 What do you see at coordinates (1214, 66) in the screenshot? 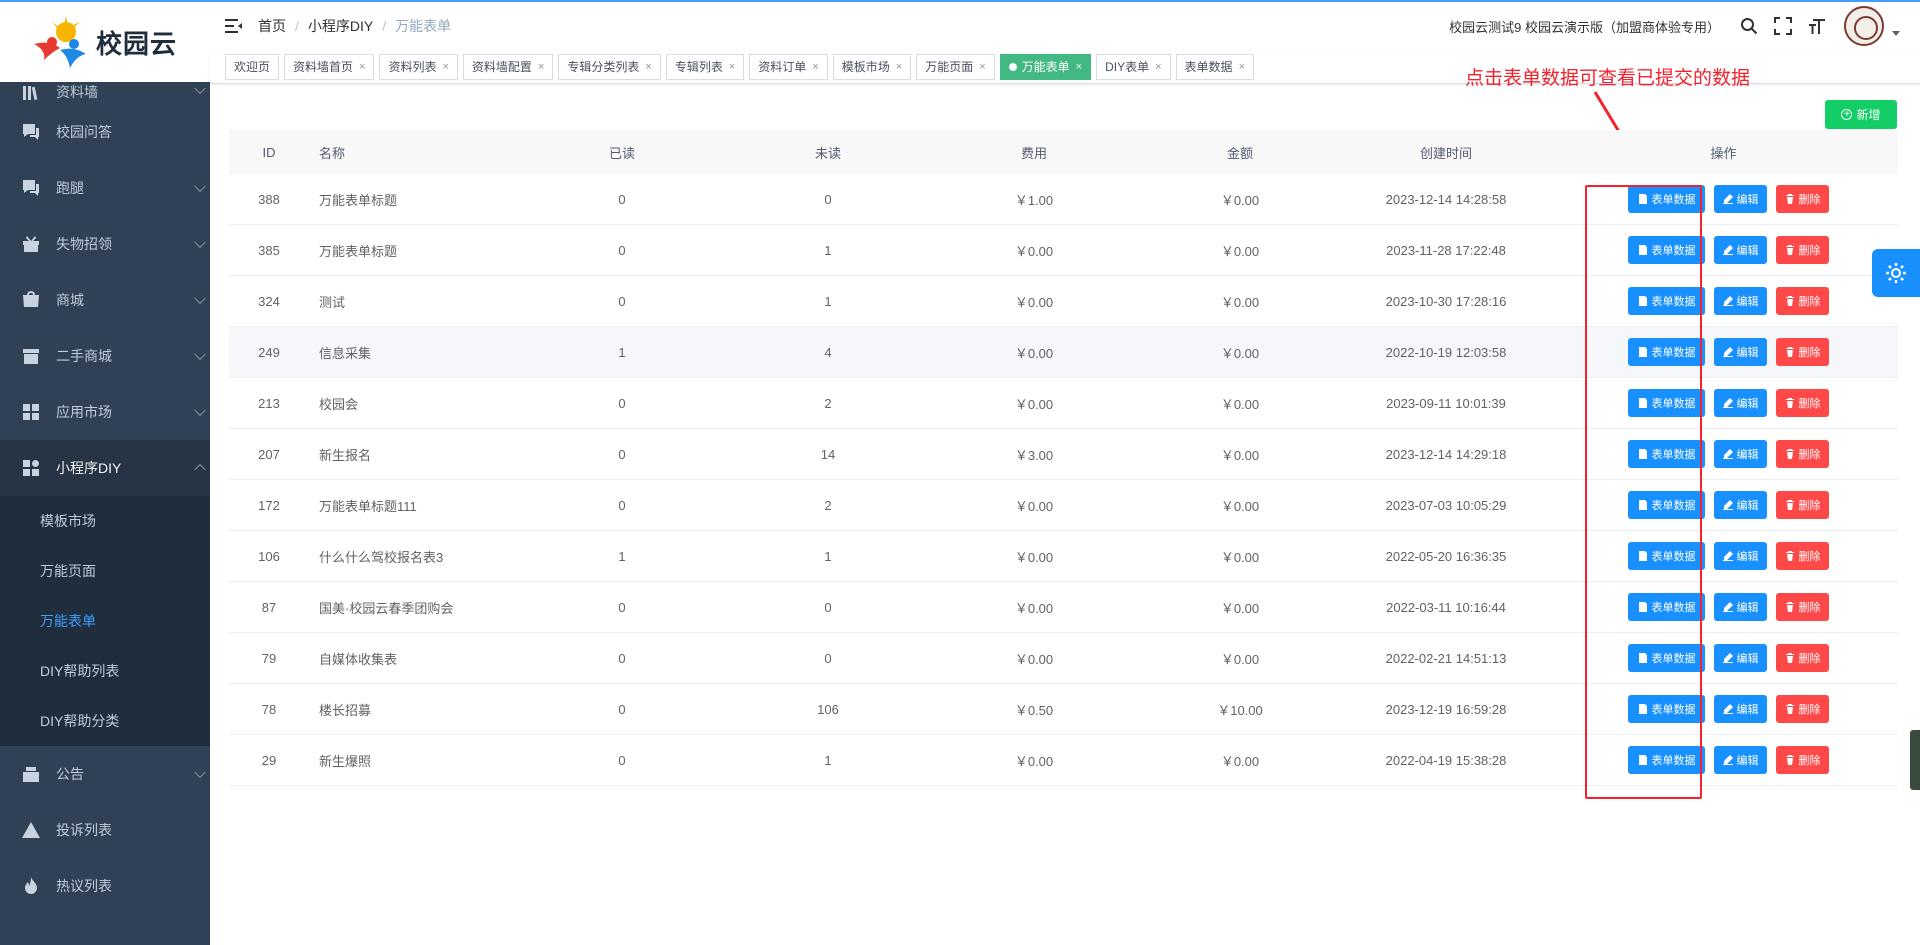
I see `tag-item: 表单数据 ×` at bounding box center [1214, 66].